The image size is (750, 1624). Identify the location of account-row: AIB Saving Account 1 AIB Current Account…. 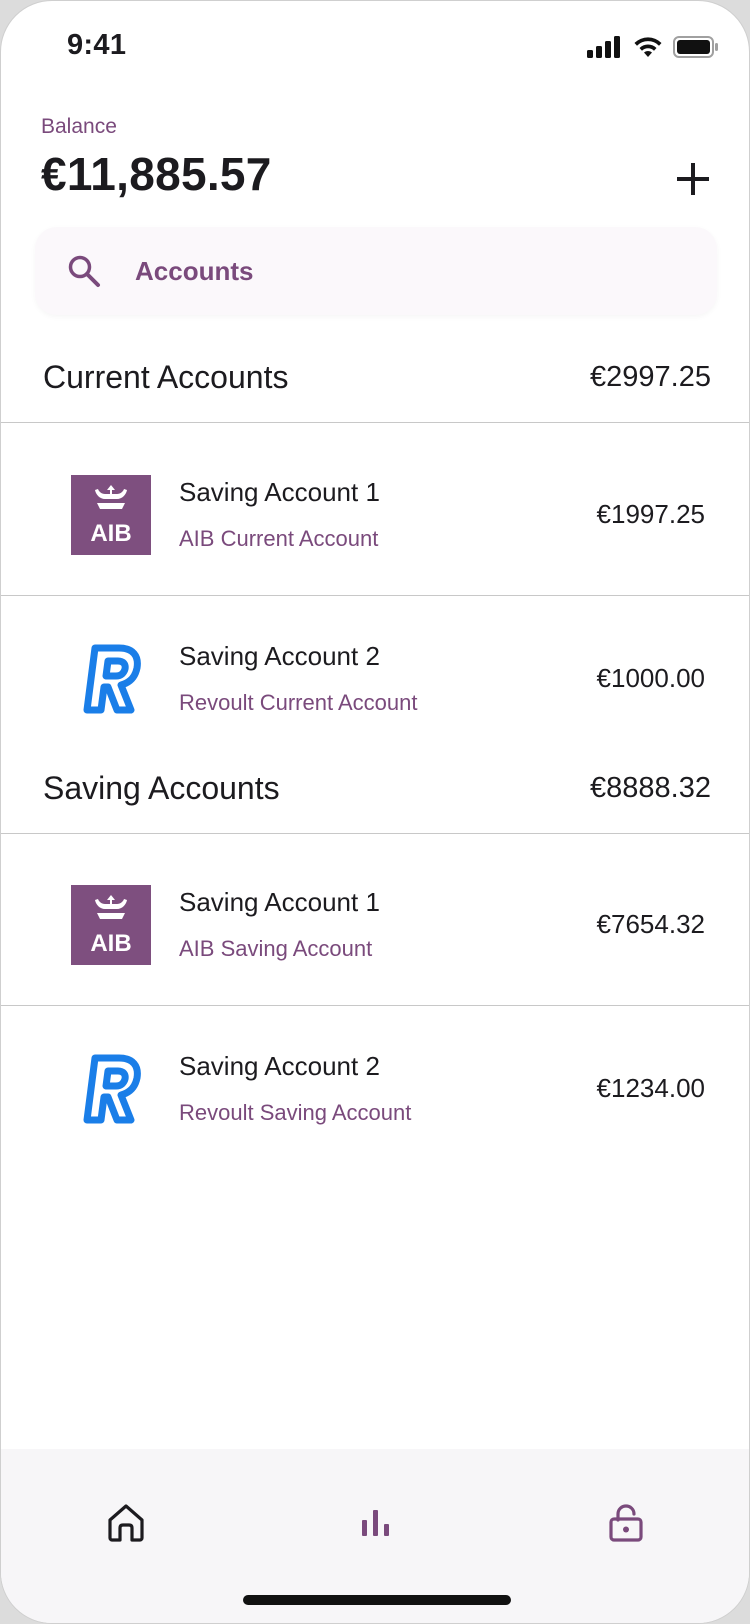
(375, 515).